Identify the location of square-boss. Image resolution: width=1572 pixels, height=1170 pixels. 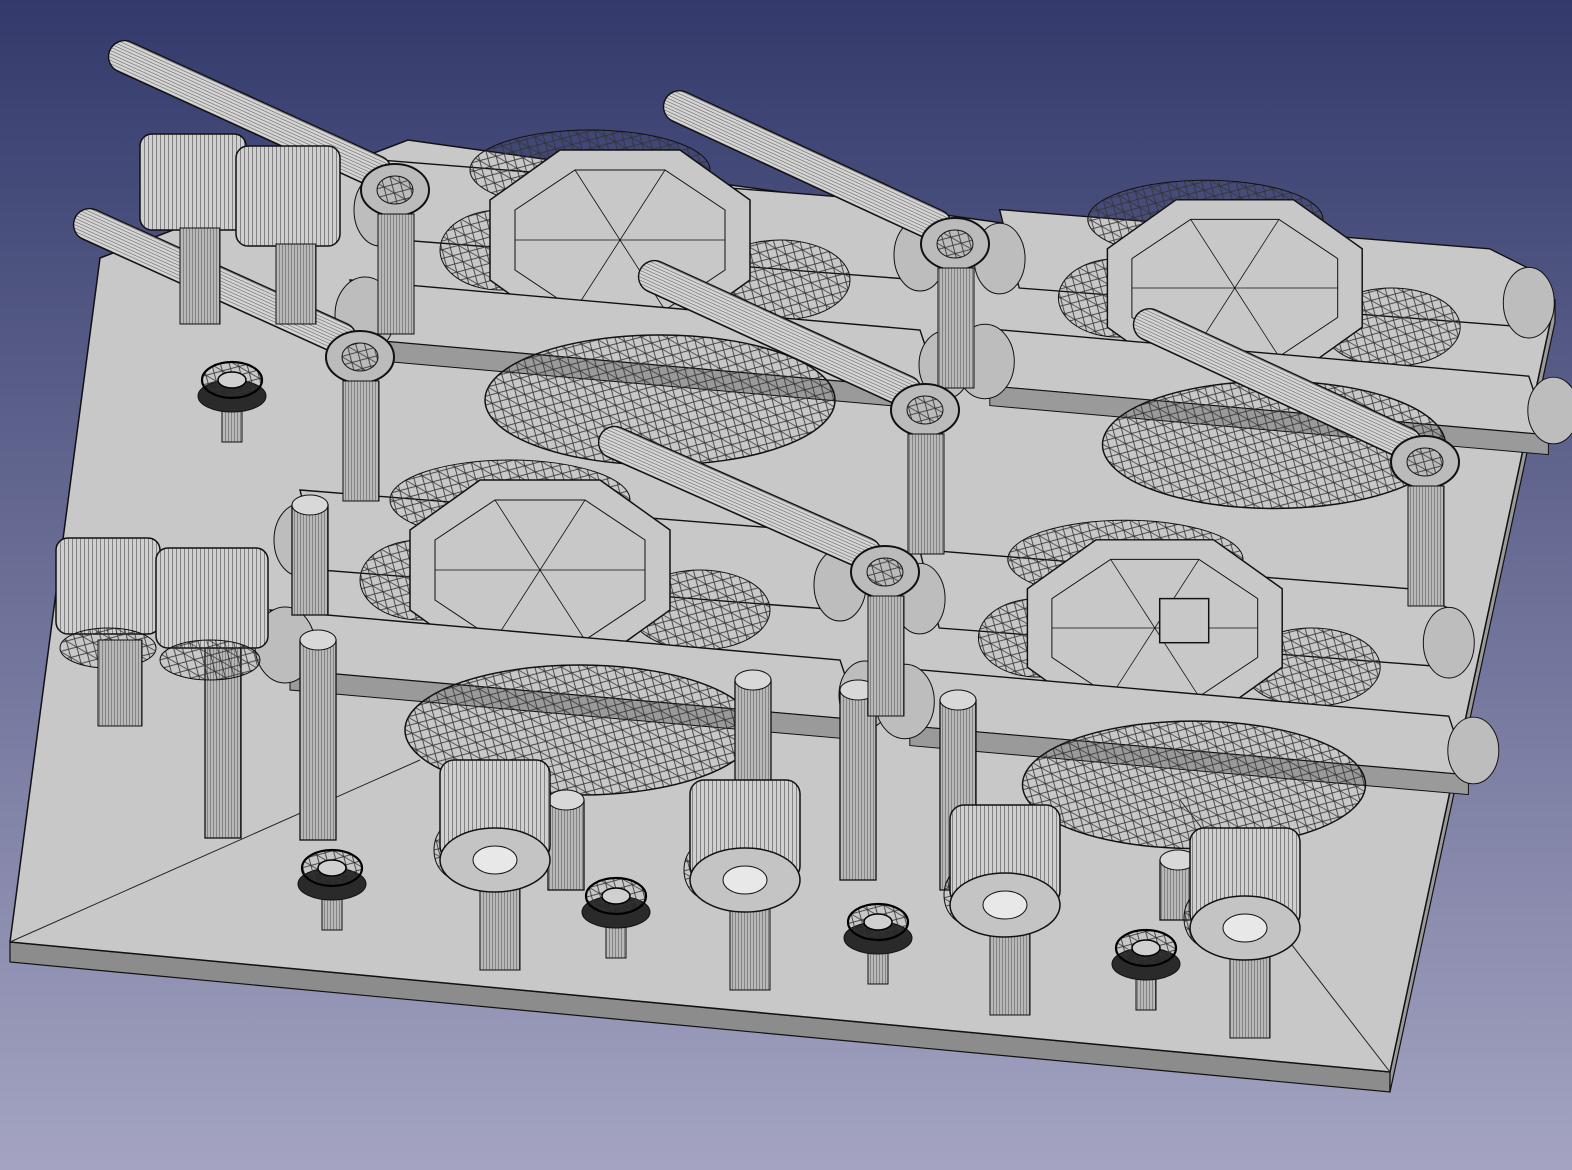
(1184, 620).